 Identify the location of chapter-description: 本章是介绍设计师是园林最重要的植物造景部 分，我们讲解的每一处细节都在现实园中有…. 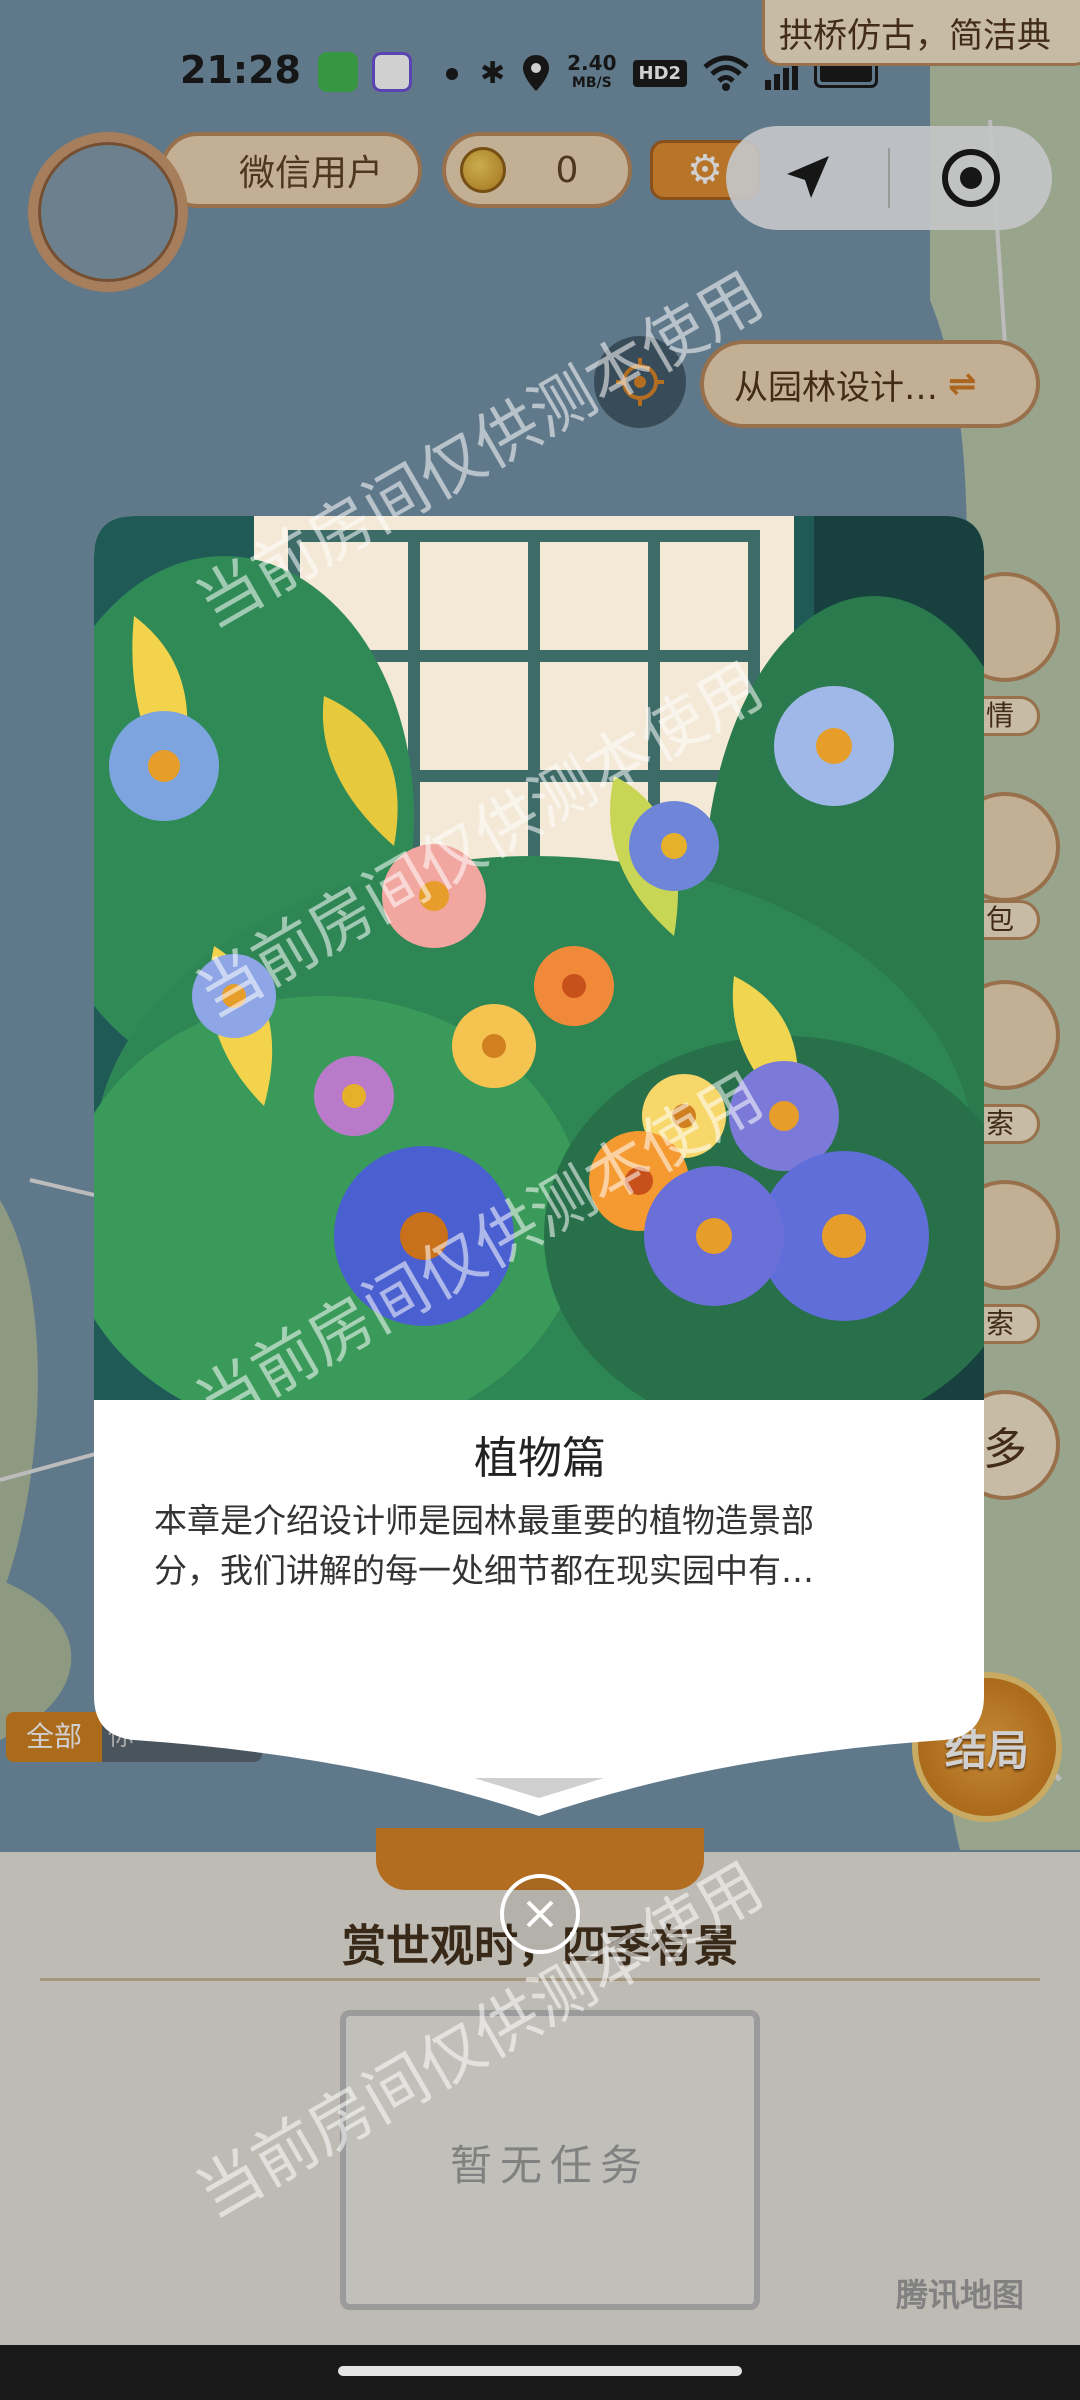
(534, 1546).